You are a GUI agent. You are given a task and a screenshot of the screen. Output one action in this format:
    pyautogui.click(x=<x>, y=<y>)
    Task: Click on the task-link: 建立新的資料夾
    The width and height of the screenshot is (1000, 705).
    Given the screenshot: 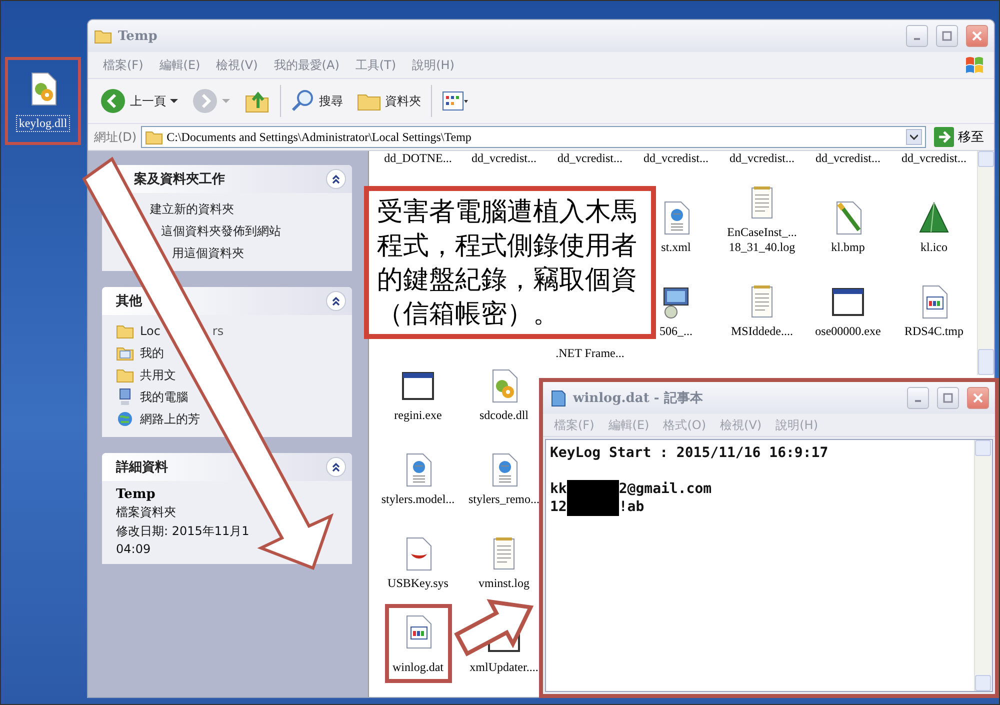 What is the action you would take?
    pyautogui.click(x=192, y=209)
    